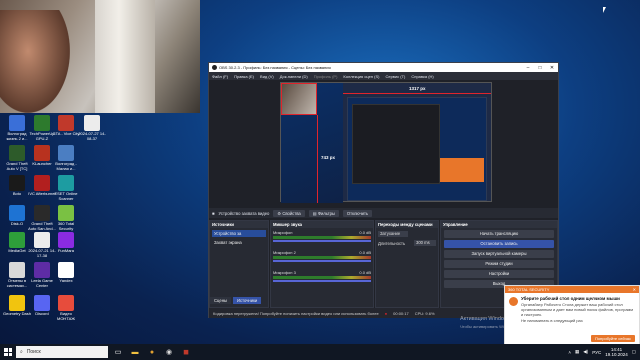 The width and height of the screenshot is (640, 360). What do you see at coordinates (239, 233) in the screenshot?
I see `source-item-video-capture: Устройство за` at bounding box center [239, 233].